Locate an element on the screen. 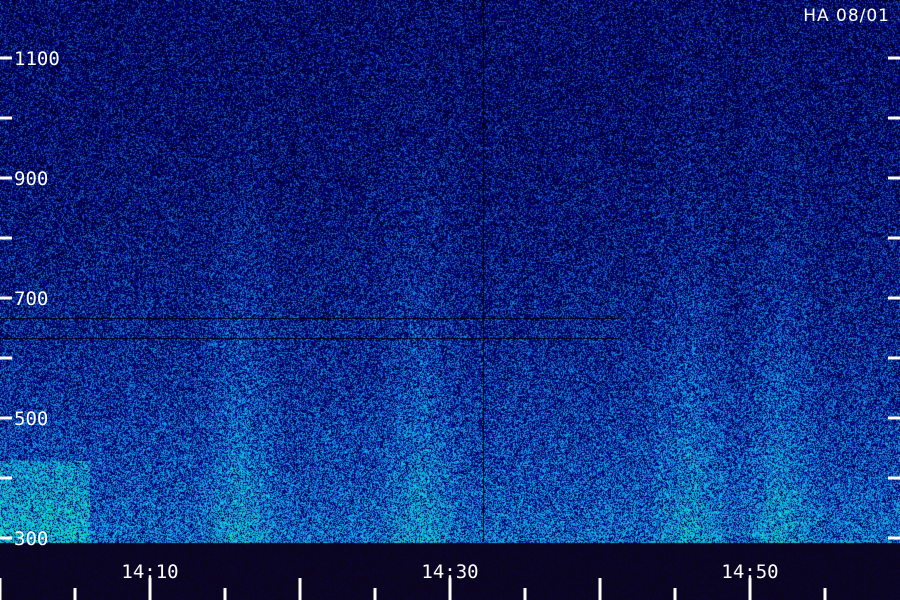 This screenshot has width=900, height=600. y-tick-label: 700 is located at coordinates (31, 299).